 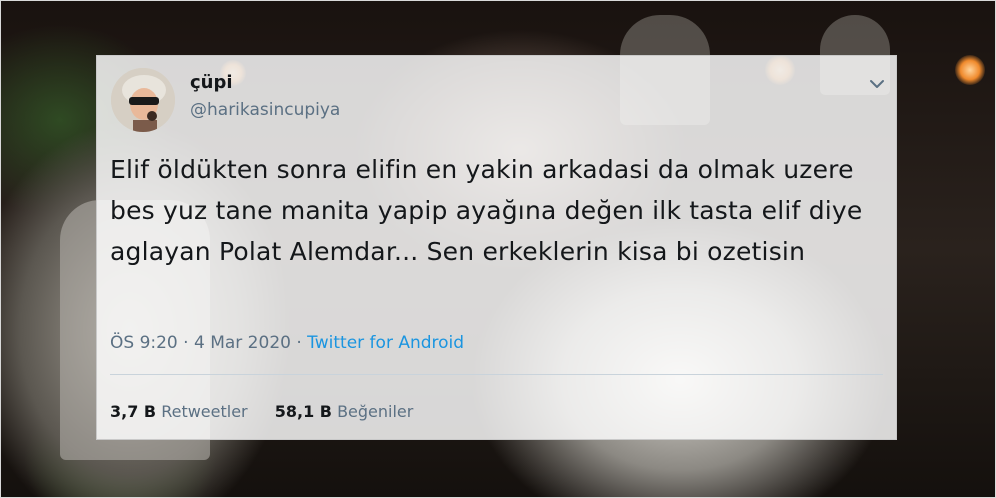 I want to click on retweet-count: 3,7 B, so click(x=133, y=411).